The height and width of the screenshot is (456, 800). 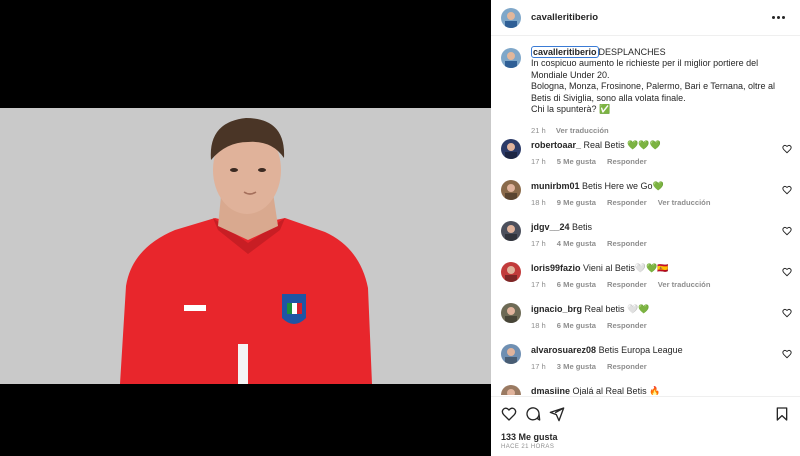 I want to click on comment-meta: 17 h 3 Me gusta Responder, so click(x=600, y=366).